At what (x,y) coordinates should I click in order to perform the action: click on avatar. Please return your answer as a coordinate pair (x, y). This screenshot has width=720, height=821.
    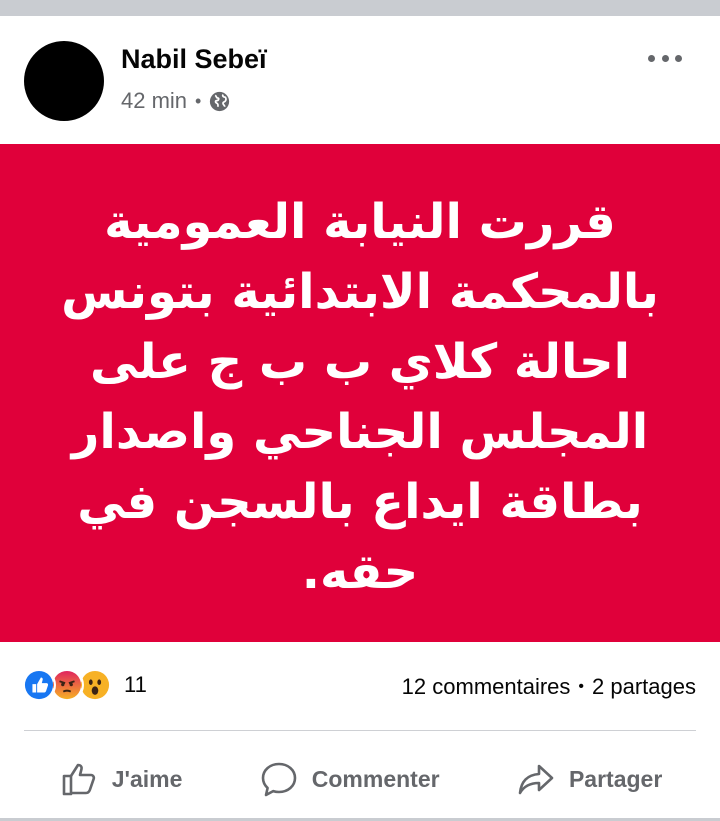
    Looking at the image, I should click on (64, 81).